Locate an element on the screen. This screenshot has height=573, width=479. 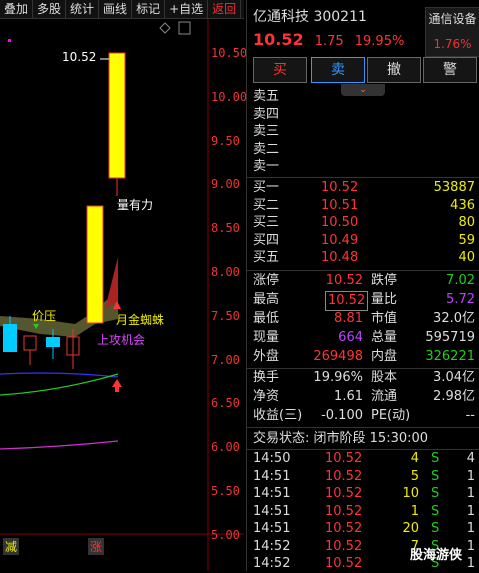
statistics-button: 统计 is located at coordinates (83, 9).